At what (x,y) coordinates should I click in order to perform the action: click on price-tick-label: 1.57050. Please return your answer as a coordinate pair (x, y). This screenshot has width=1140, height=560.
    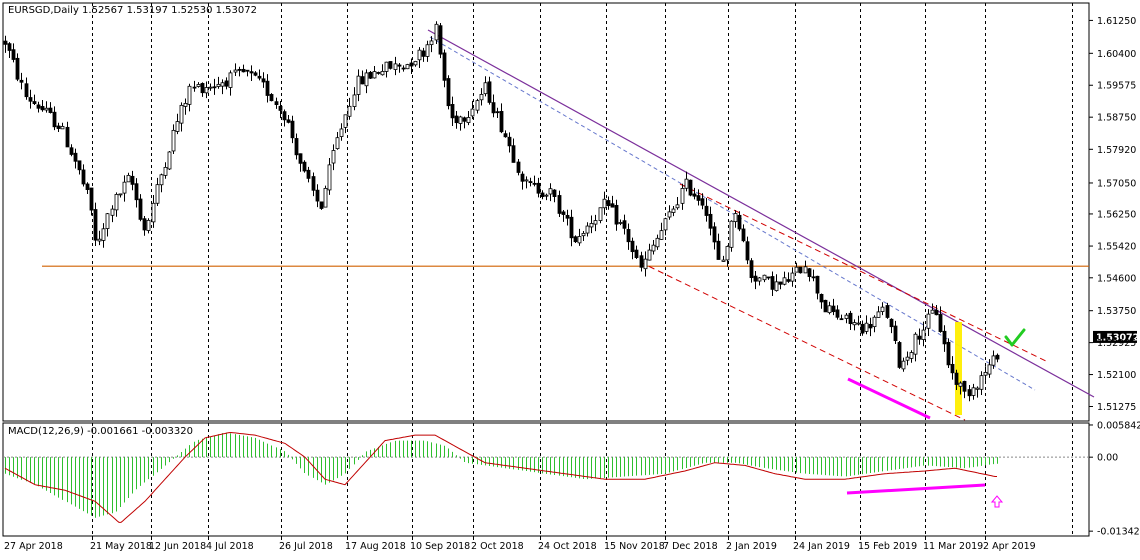
    Looking at the image, I should click on (1116, 183).